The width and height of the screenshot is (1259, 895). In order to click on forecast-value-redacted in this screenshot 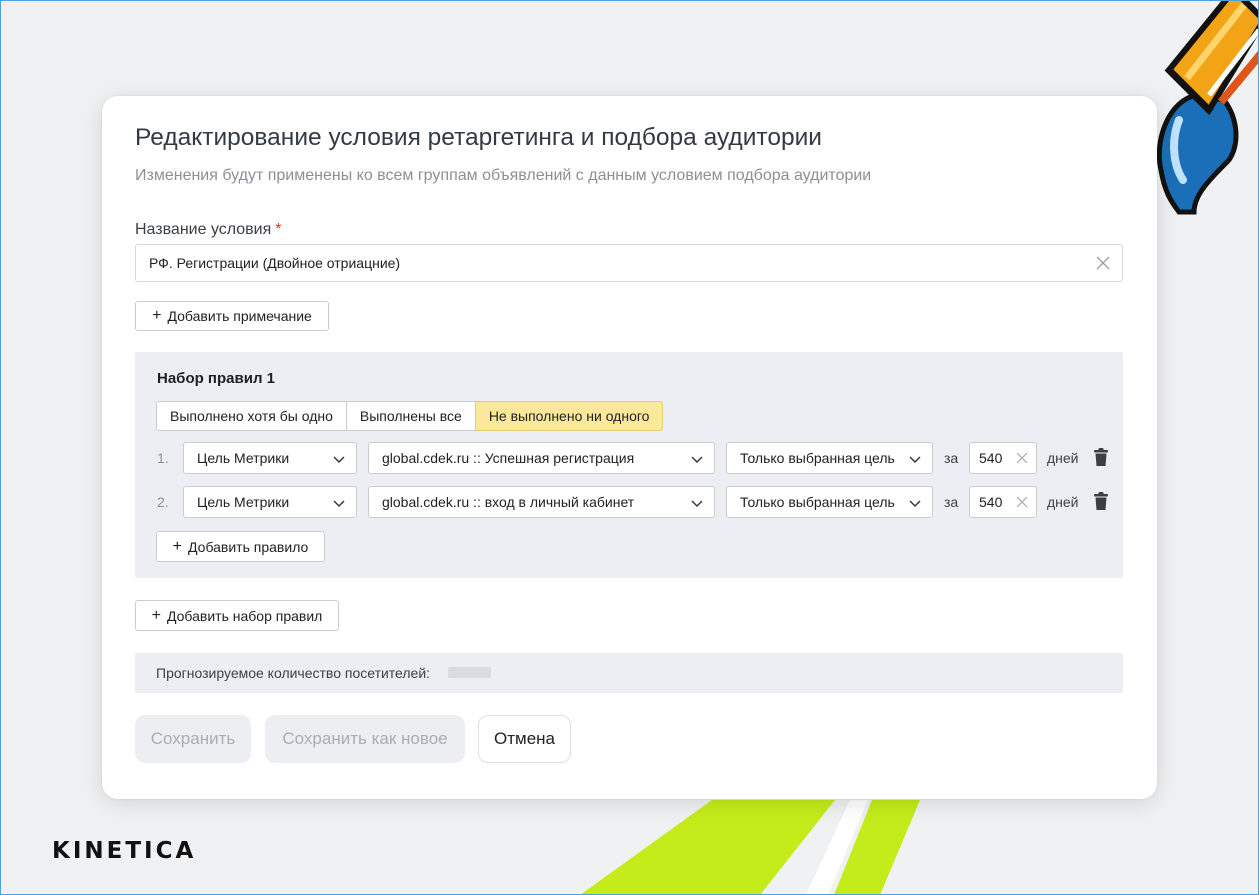, I will do `click(469, 672)`.